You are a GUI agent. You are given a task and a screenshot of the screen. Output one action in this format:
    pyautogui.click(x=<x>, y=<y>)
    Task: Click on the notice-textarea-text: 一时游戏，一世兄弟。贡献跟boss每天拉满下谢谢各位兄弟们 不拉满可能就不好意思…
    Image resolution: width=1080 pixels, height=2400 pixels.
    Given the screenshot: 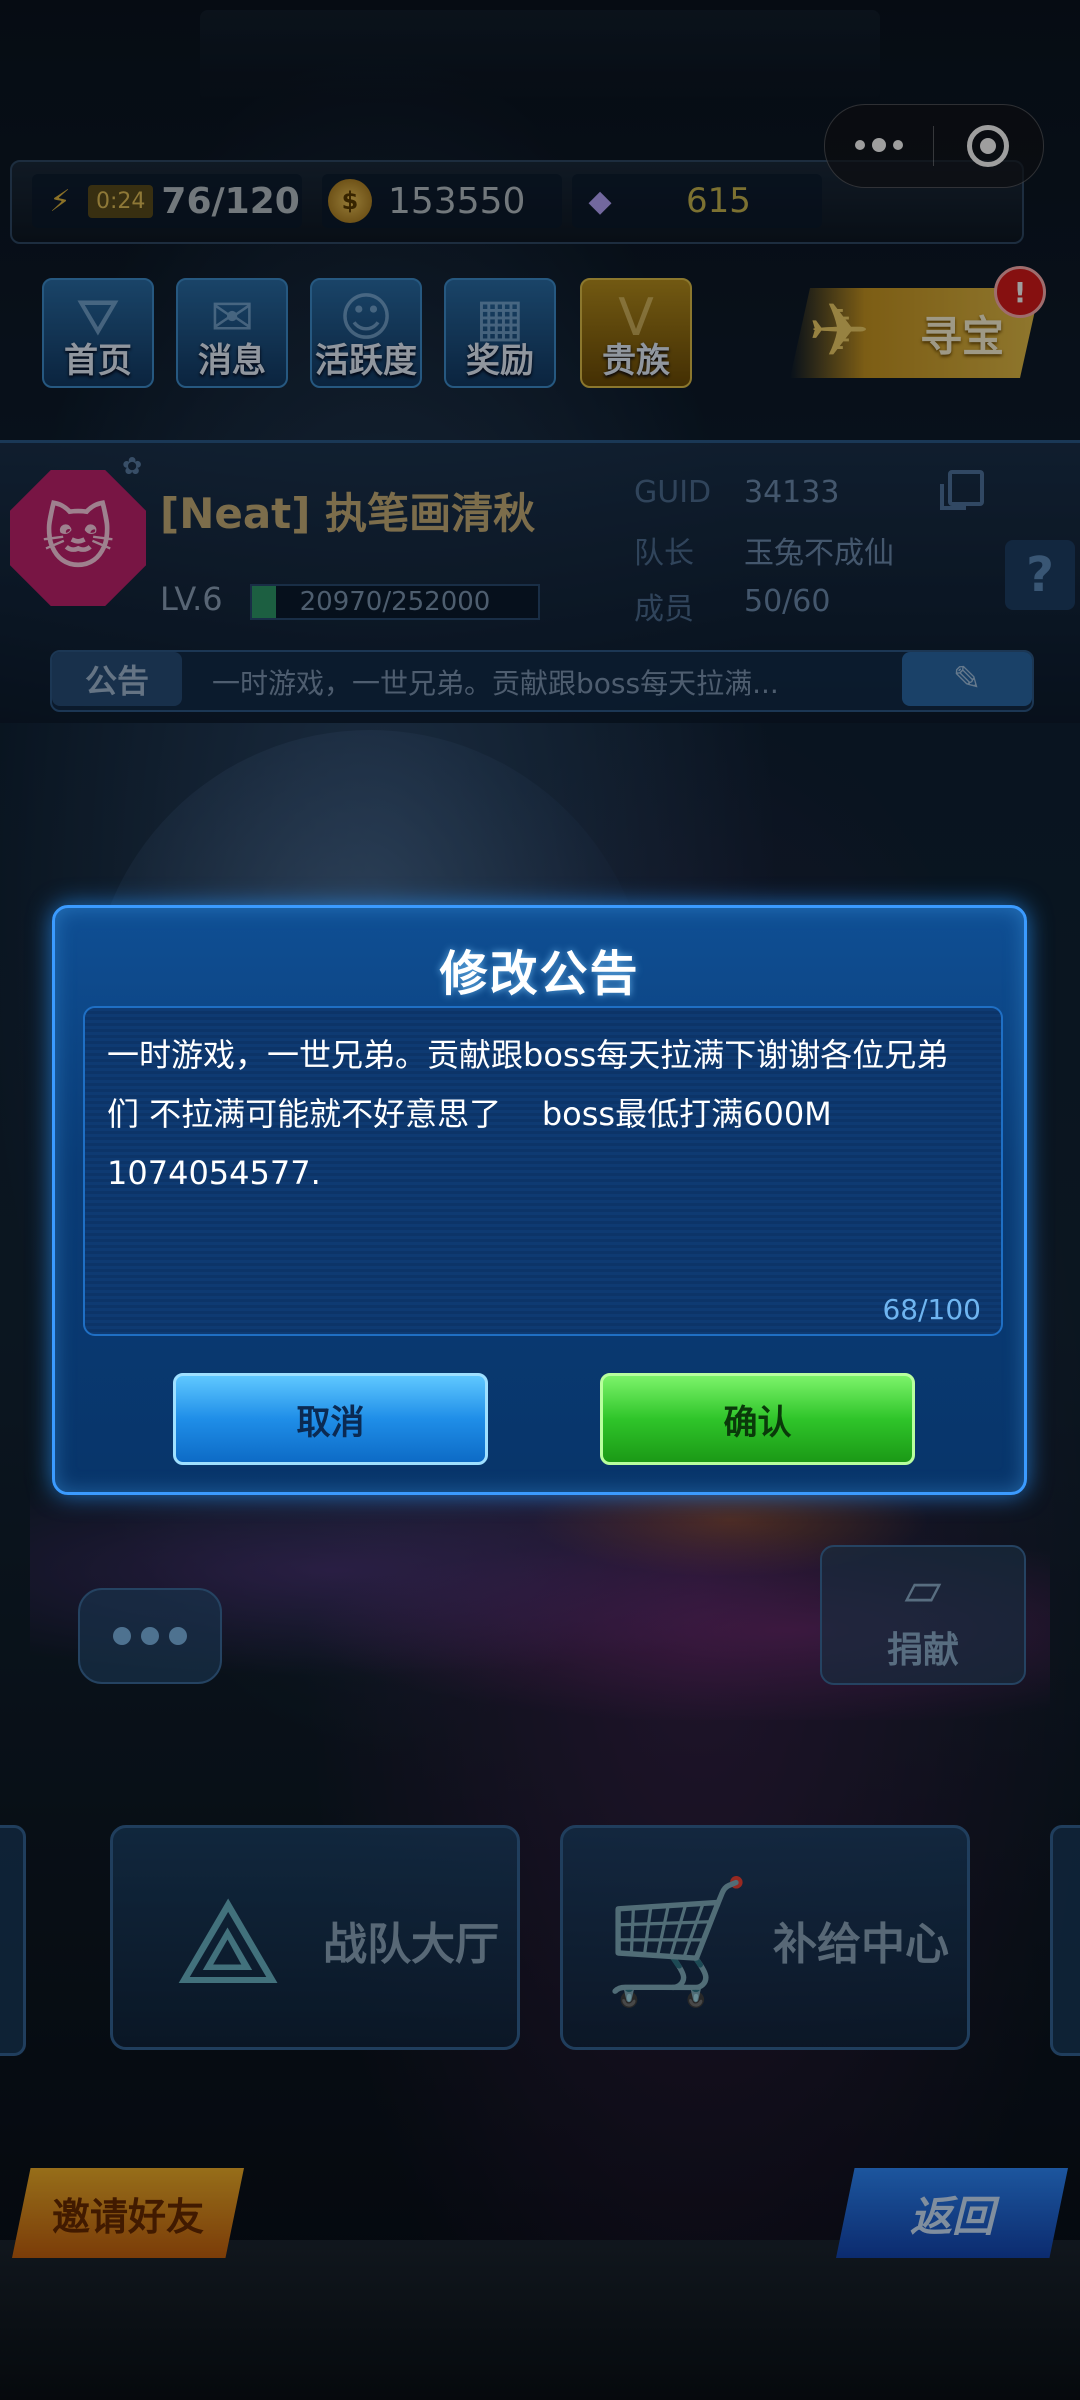 What is the action you would take?
    pyautogui.click(x=528, y=1114)
    